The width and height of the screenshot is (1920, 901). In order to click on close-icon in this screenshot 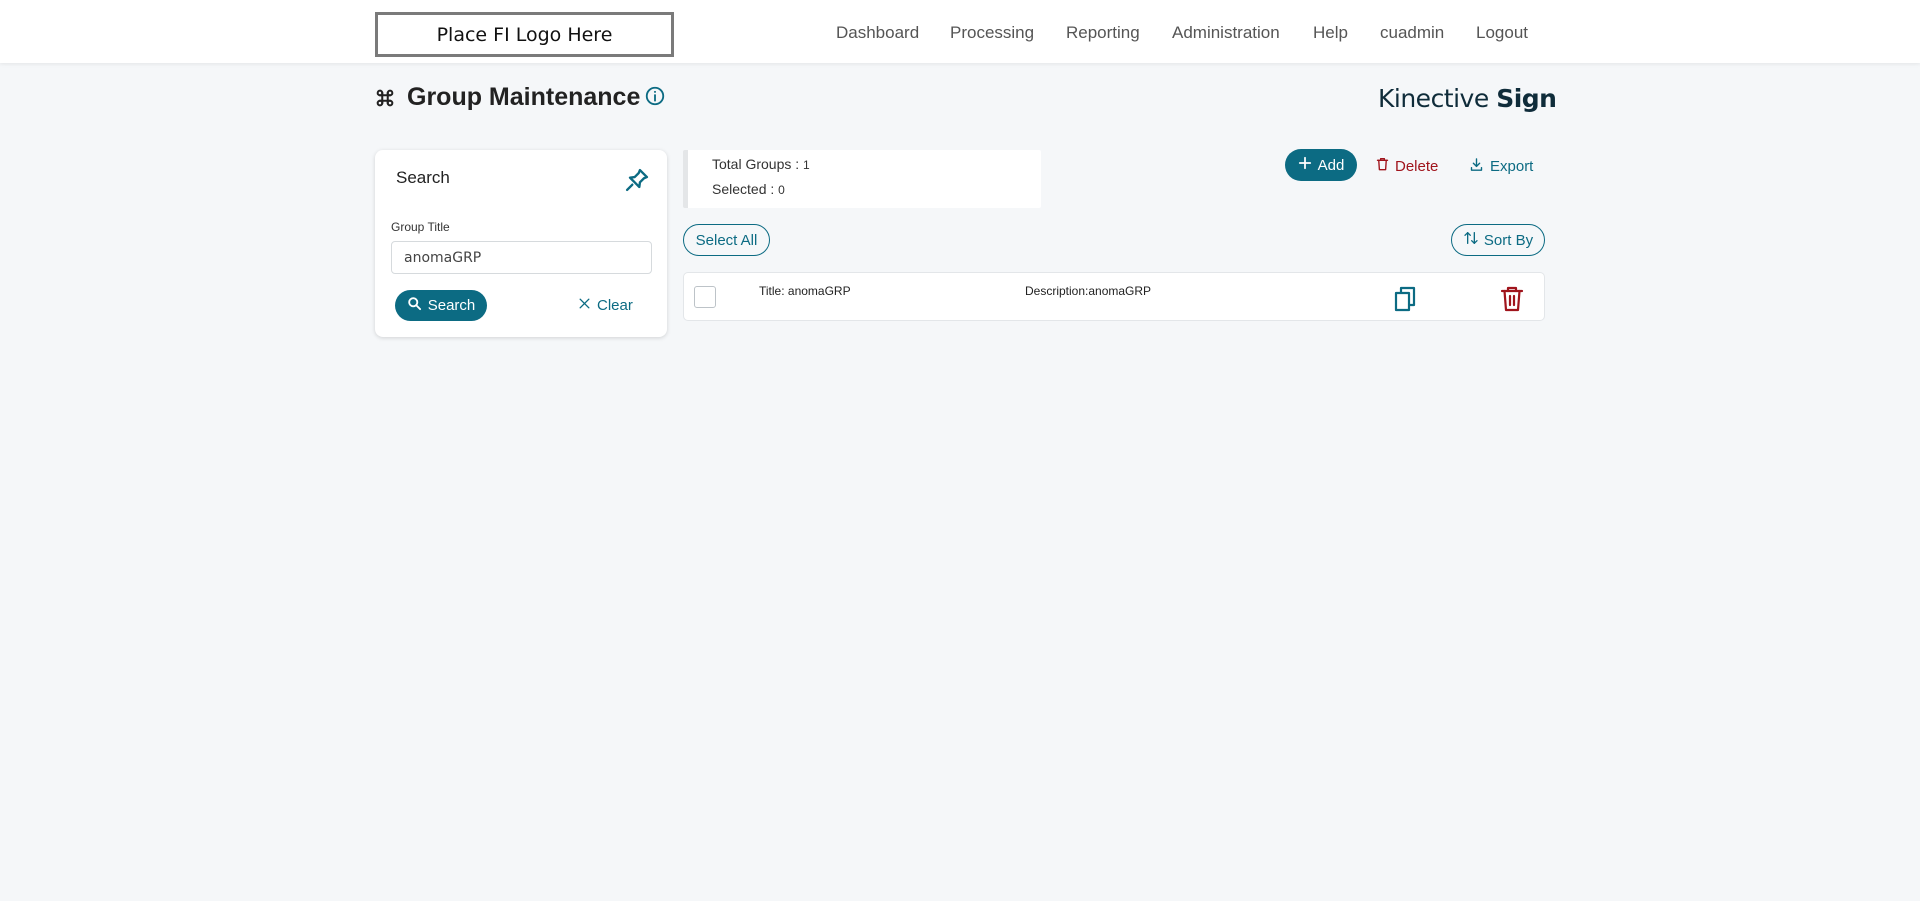, I will do `click(584, 305)`.